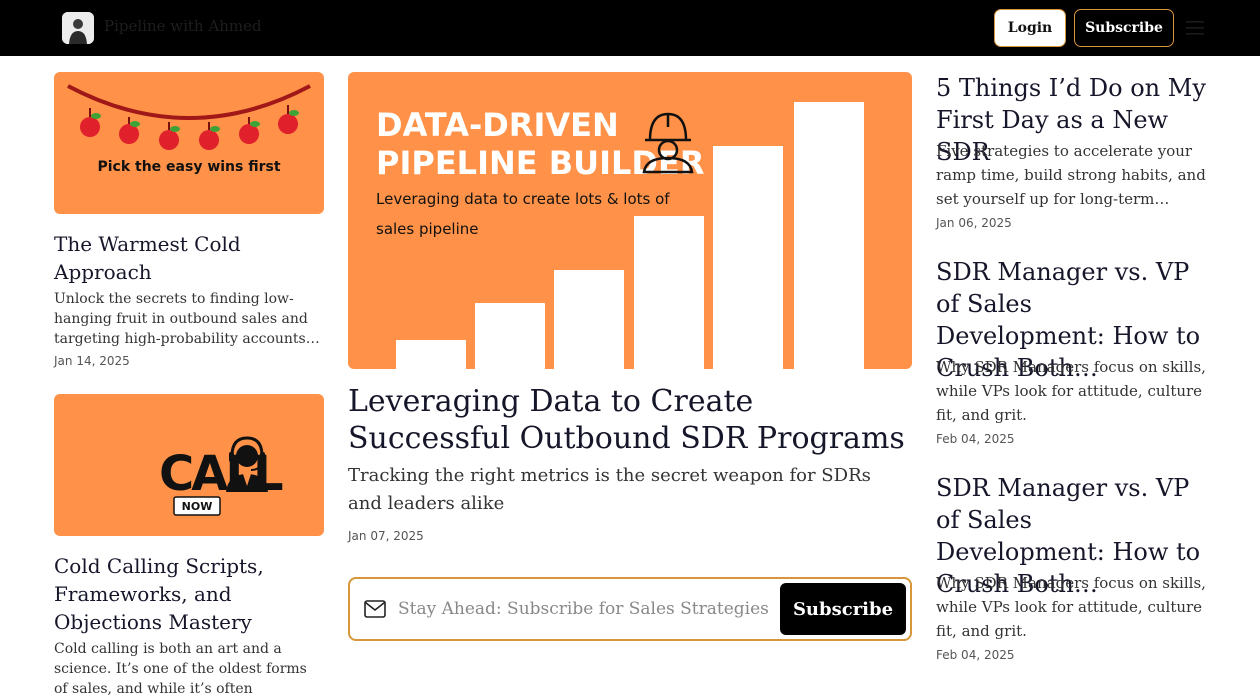  What do you see at coordinates (78, 28) in the screenshot?
I see `site-logo-avatar` at bounding box center [78, 28].